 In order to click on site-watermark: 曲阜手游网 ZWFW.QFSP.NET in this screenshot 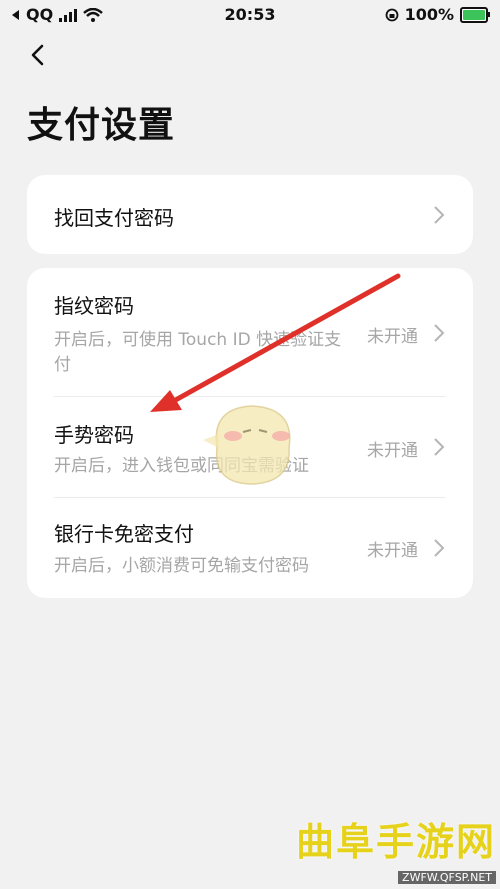, I will do `click(396, 848)`.